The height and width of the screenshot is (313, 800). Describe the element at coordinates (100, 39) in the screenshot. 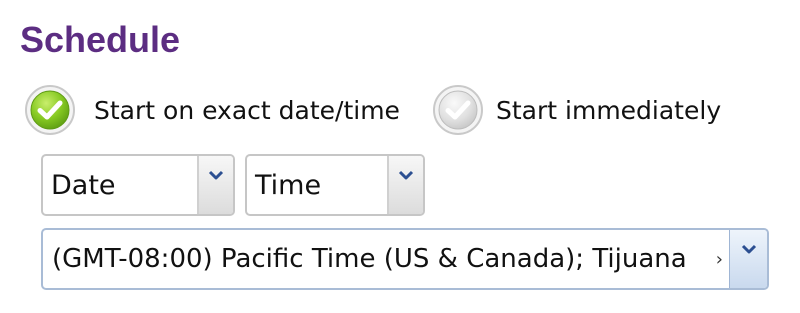

I see `schedule-title: Schedule` at that location.